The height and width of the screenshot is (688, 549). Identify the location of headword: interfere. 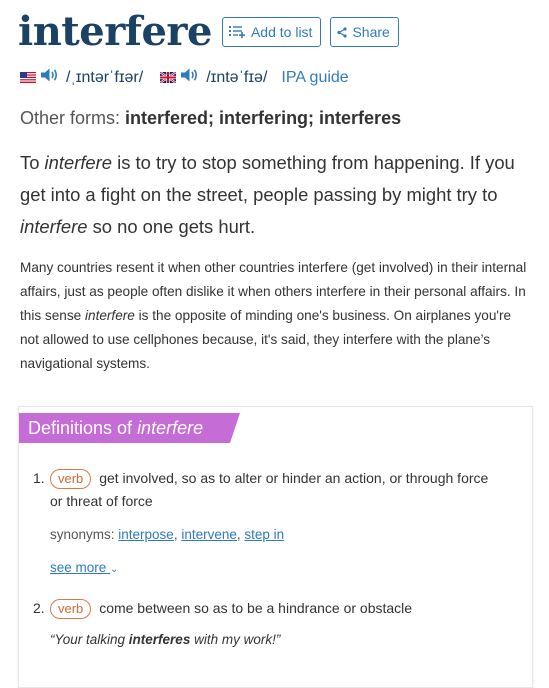
(115, 31).